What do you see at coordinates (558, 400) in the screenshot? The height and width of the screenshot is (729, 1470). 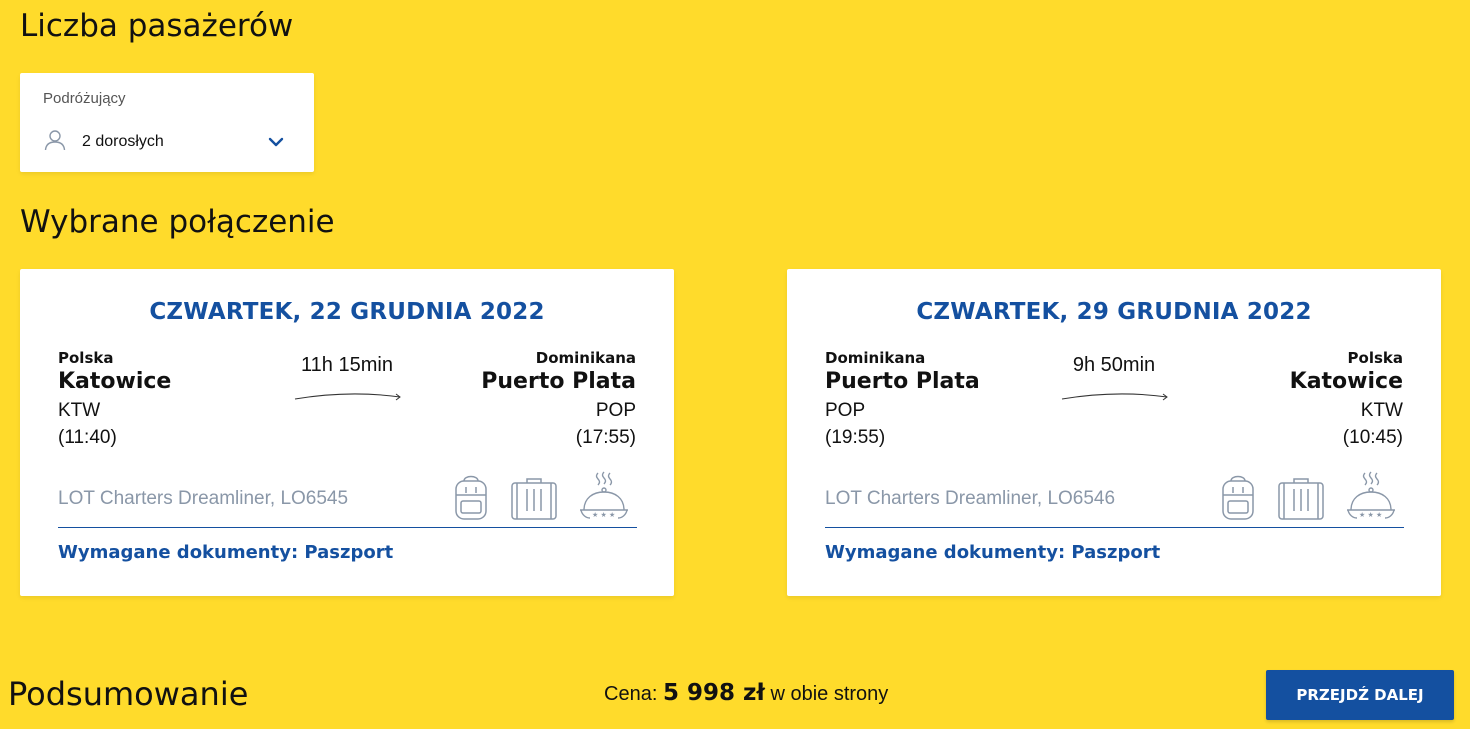 I see `destination-block: Dominikana Puerto Plata POP (17:55)` at bounding box center [558, 400].